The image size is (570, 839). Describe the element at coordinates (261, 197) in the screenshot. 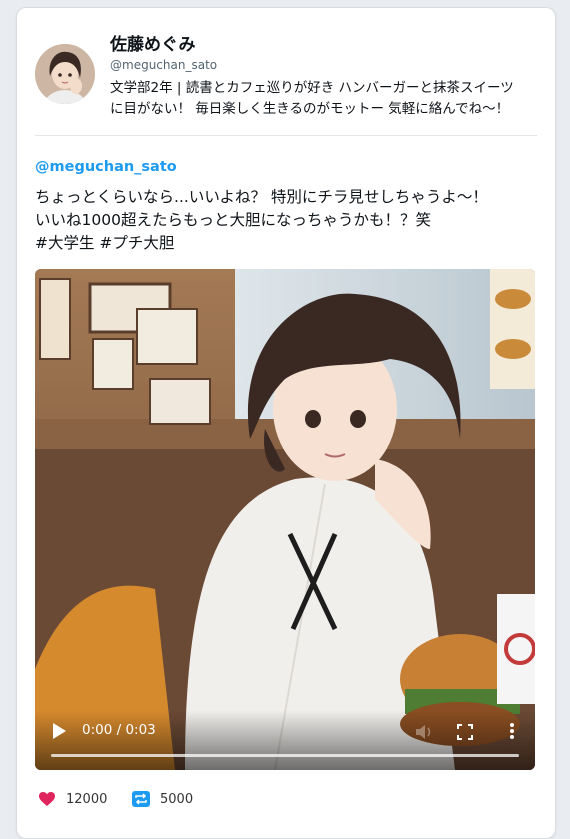

I see `post-line: ちょっとくらいなら...いいよね？ 特別にチラ見せしちゃうよ～！` at that location.